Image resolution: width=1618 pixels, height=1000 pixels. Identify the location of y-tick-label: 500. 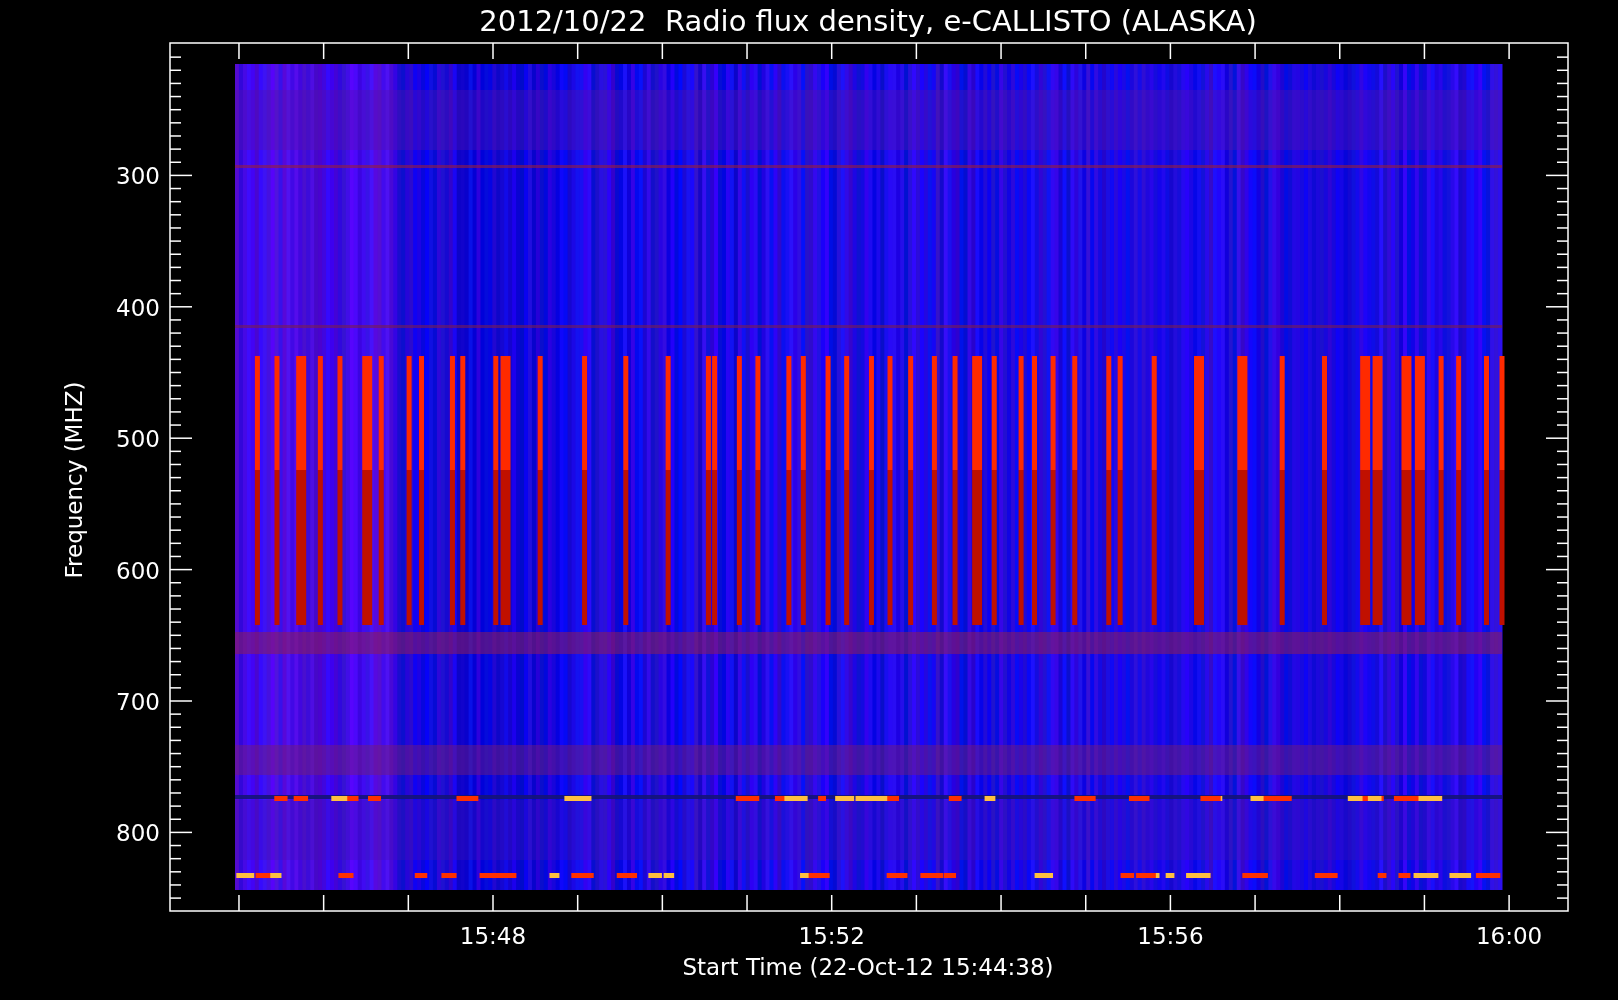
(138, 439).